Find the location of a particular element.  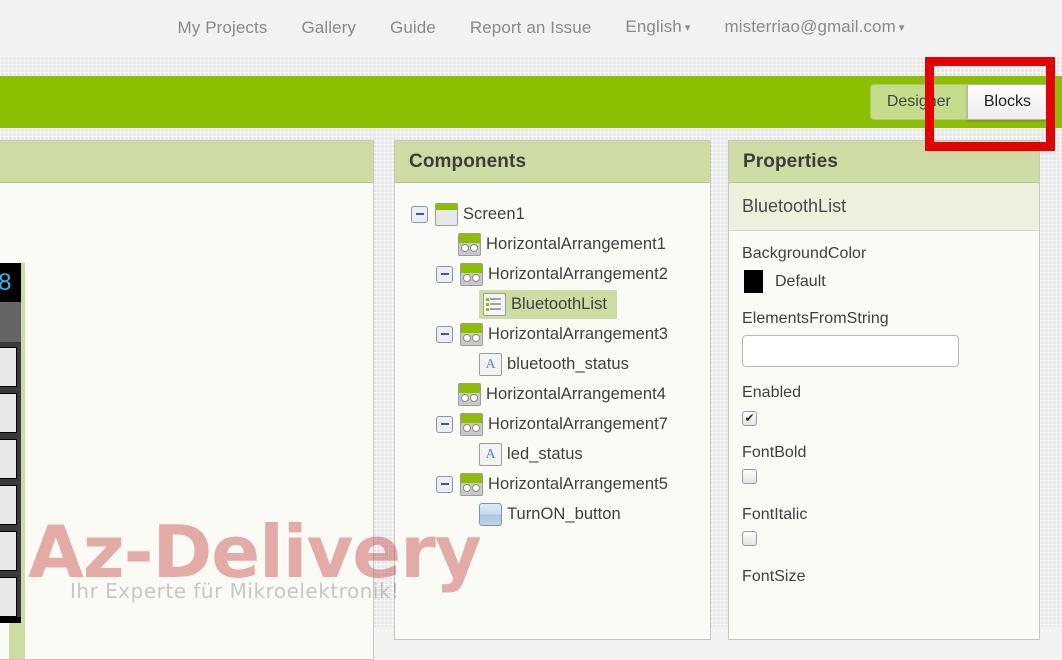

property-label: FontSize is located at coordinates (774, 576).